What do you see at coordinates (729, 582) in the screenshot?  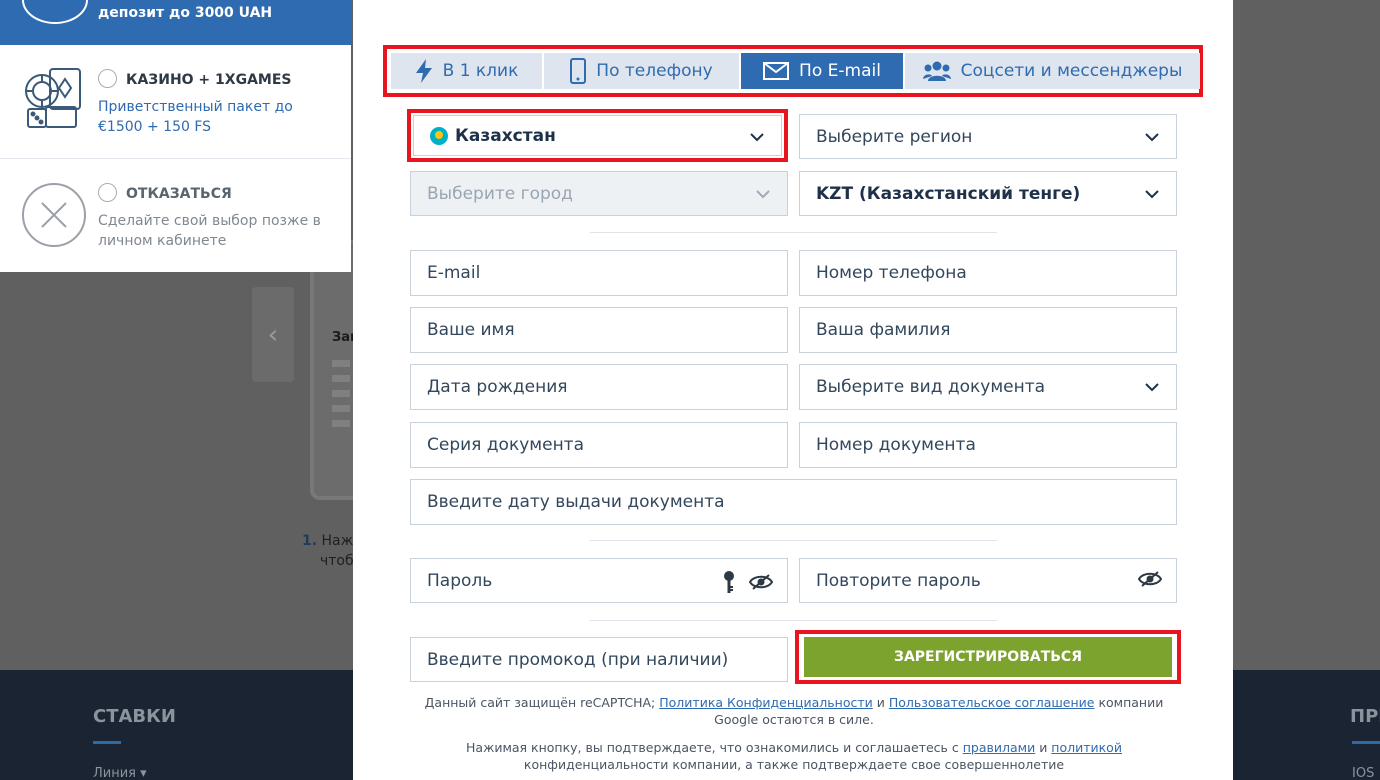 I see `key-icon` at bounding box center [729, 582].